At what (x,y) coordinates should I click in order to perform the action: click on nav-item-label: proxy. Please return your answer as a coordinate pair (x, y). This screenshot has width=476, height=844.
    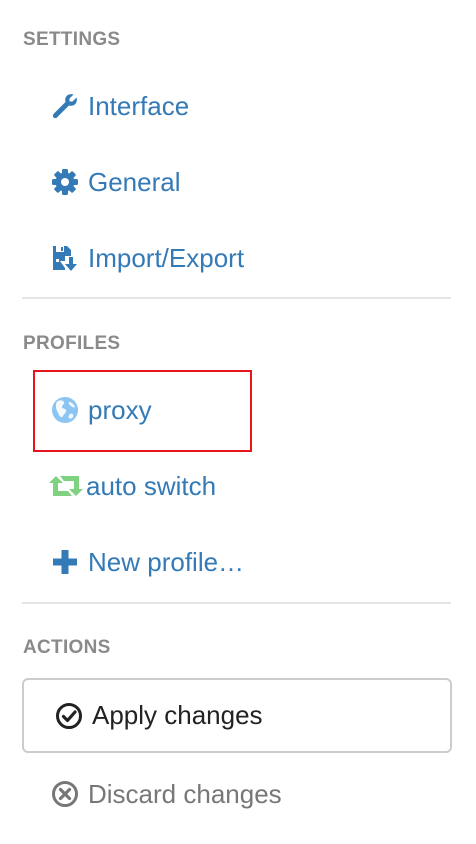
    Looking at the image, I should click on (120, 409).